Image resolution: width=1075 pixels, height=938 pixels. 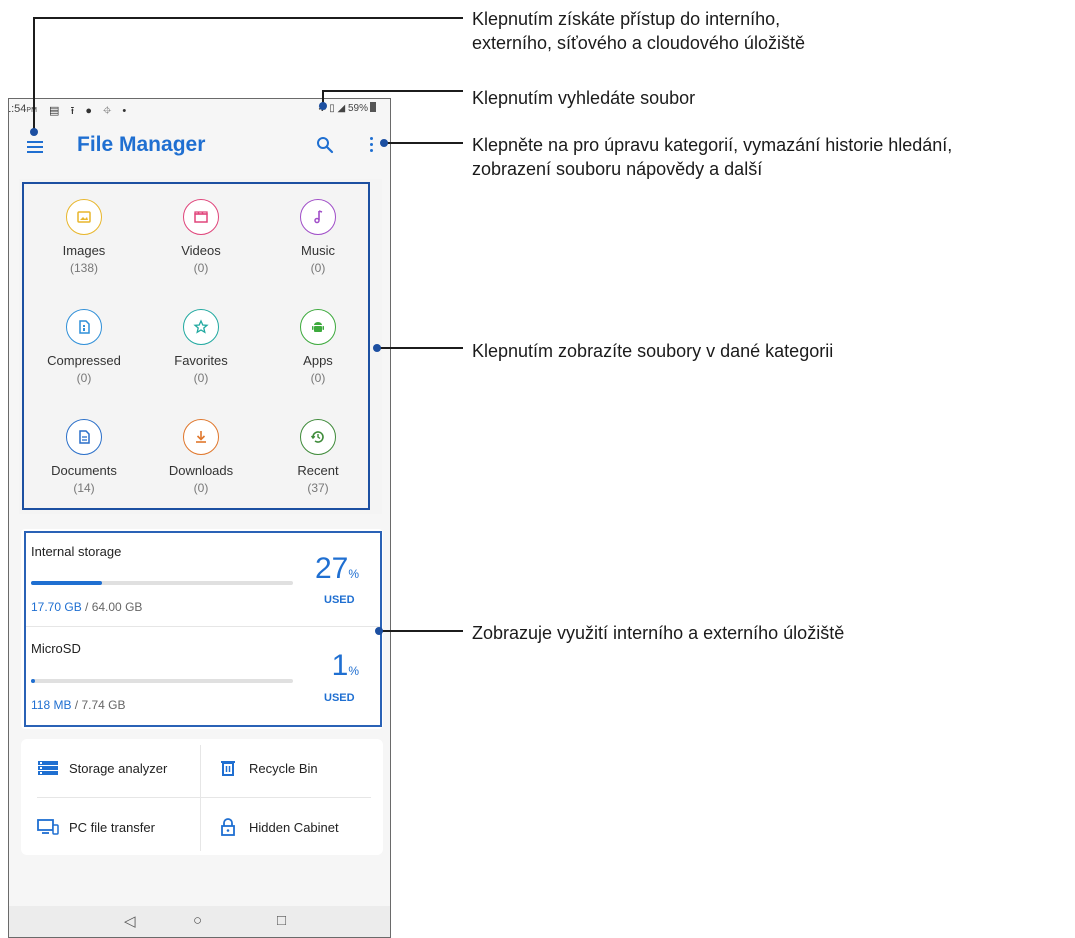 I want to click on callout-dot-menu, so click(x=34, y=132).